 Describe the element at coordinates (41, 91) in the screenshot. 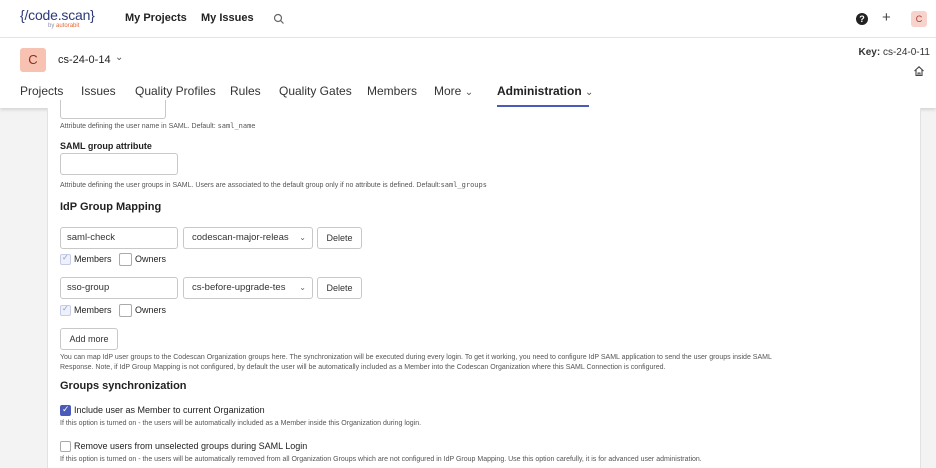

I see `tab-projects: Projects` at that location.